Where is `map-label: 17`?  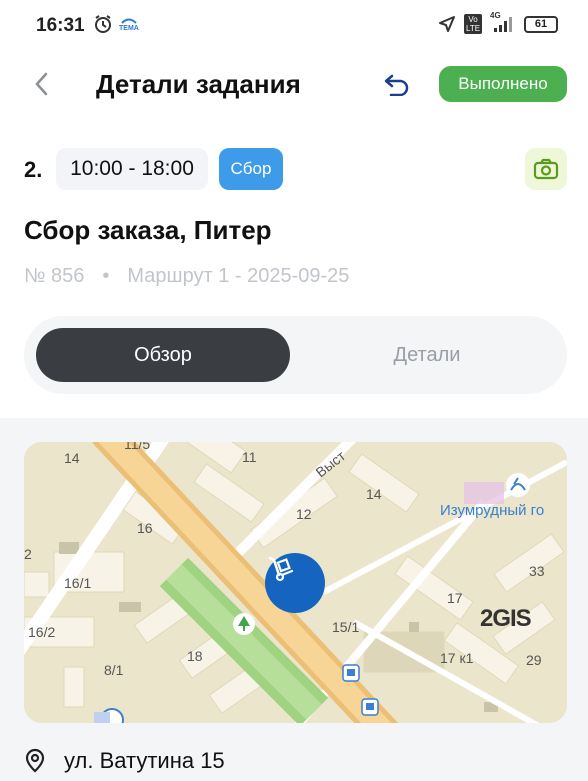 map-label: 17 is located at coordinates (455, 598).